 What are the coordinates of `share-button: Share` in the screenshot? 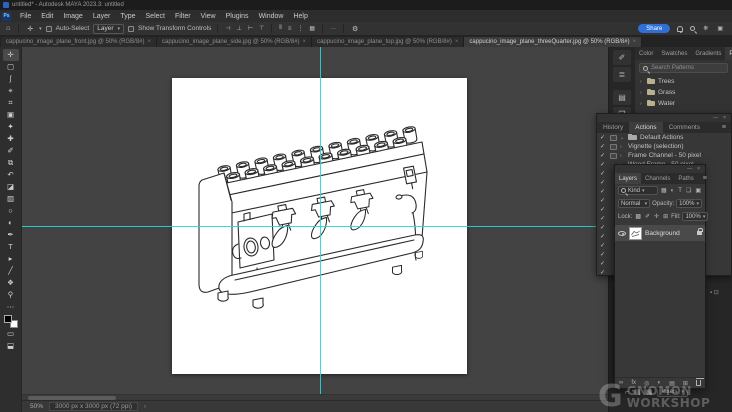 It's located at (654, 28).